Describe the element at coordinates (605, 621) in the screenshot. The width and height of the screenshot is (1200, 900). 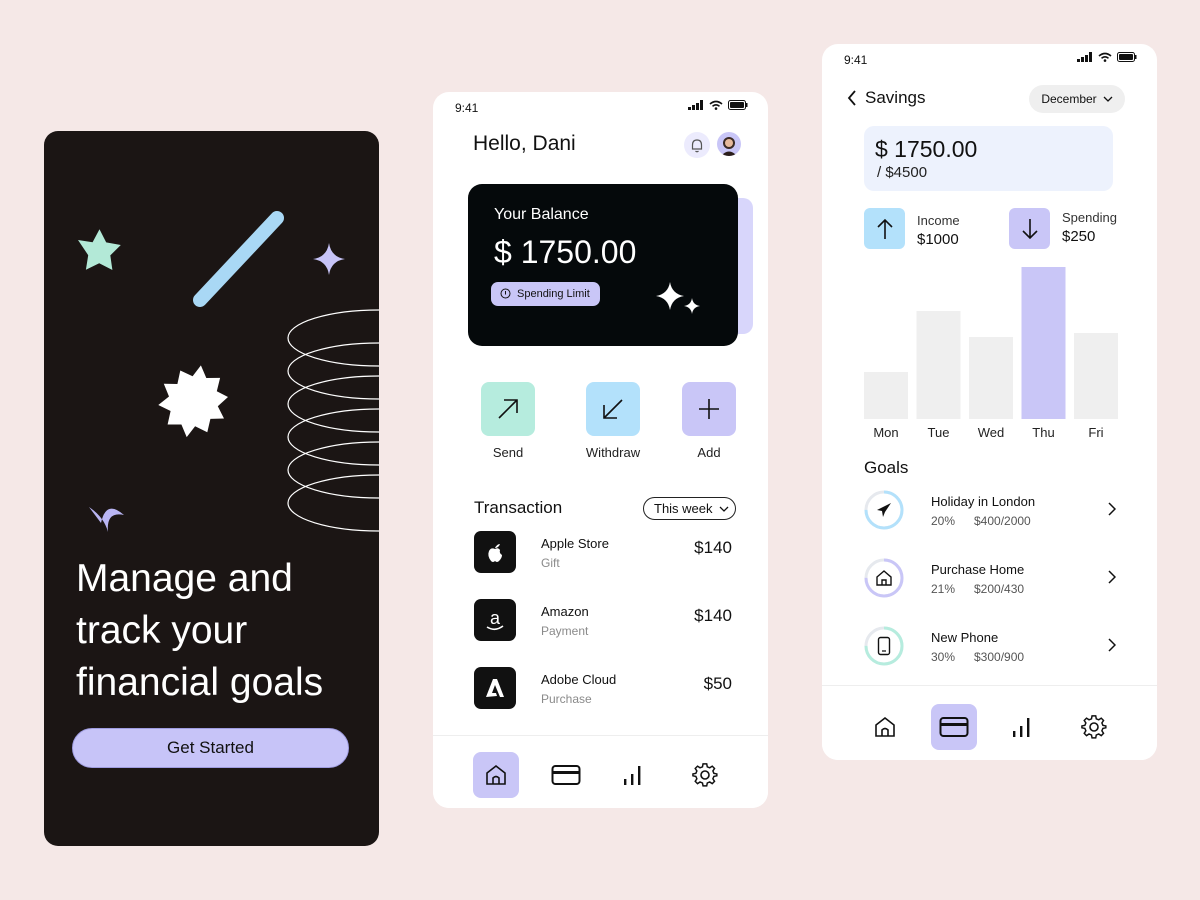
I see `transaction-row: a Amazon Payment $140` at that location.